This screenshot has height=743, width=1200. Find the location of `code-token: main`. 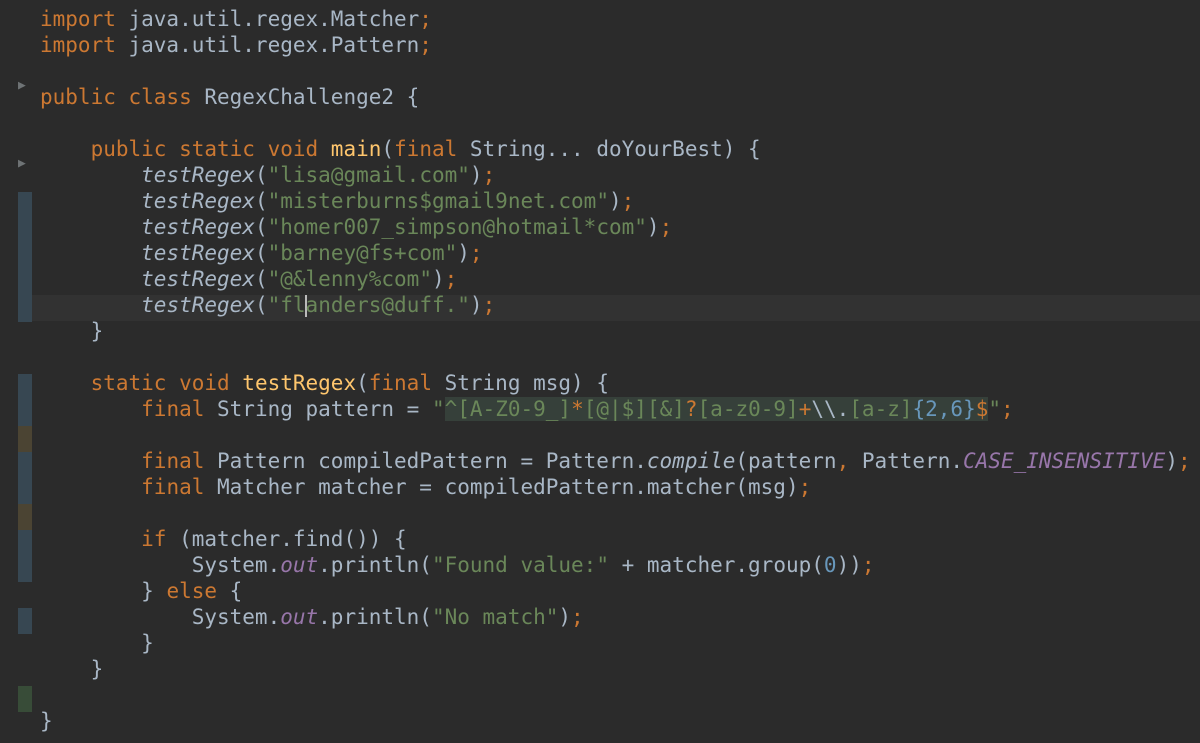

code-token: main is located at coordinates (356, 149).